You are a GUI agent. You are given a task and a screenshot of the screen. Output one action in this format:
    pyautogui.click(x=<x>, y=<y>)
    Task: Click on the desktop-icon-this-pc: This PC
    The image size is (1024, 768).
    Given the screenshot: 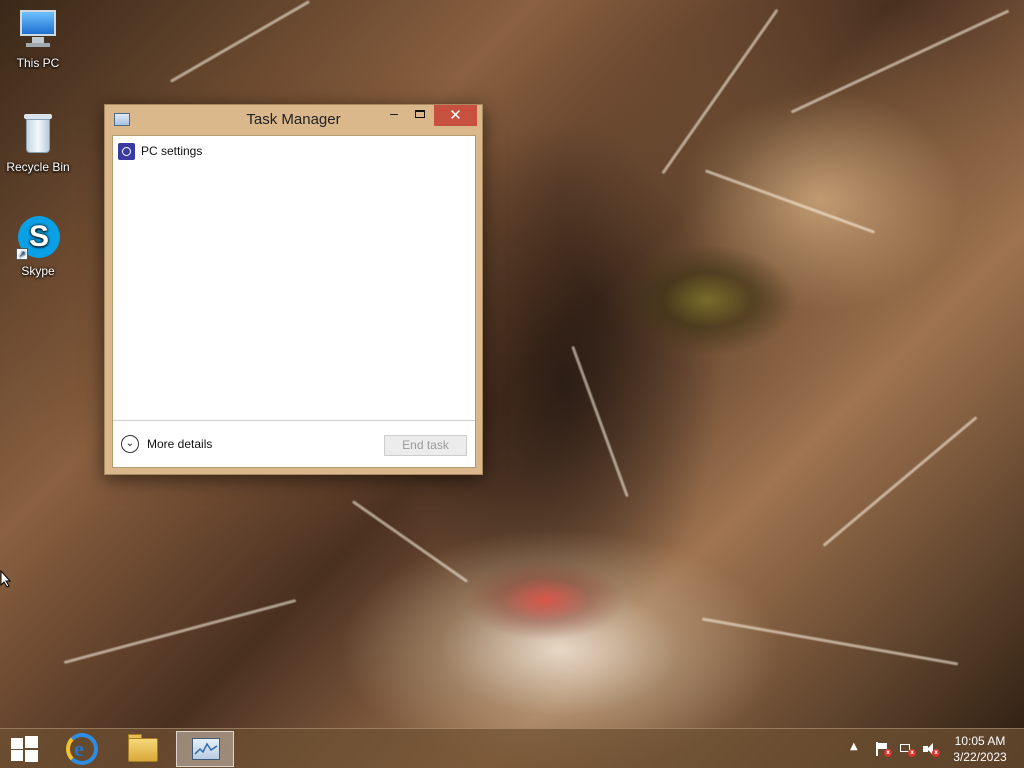 What is the action you would take?
    pyautogui.click(x=38, y=39)
    